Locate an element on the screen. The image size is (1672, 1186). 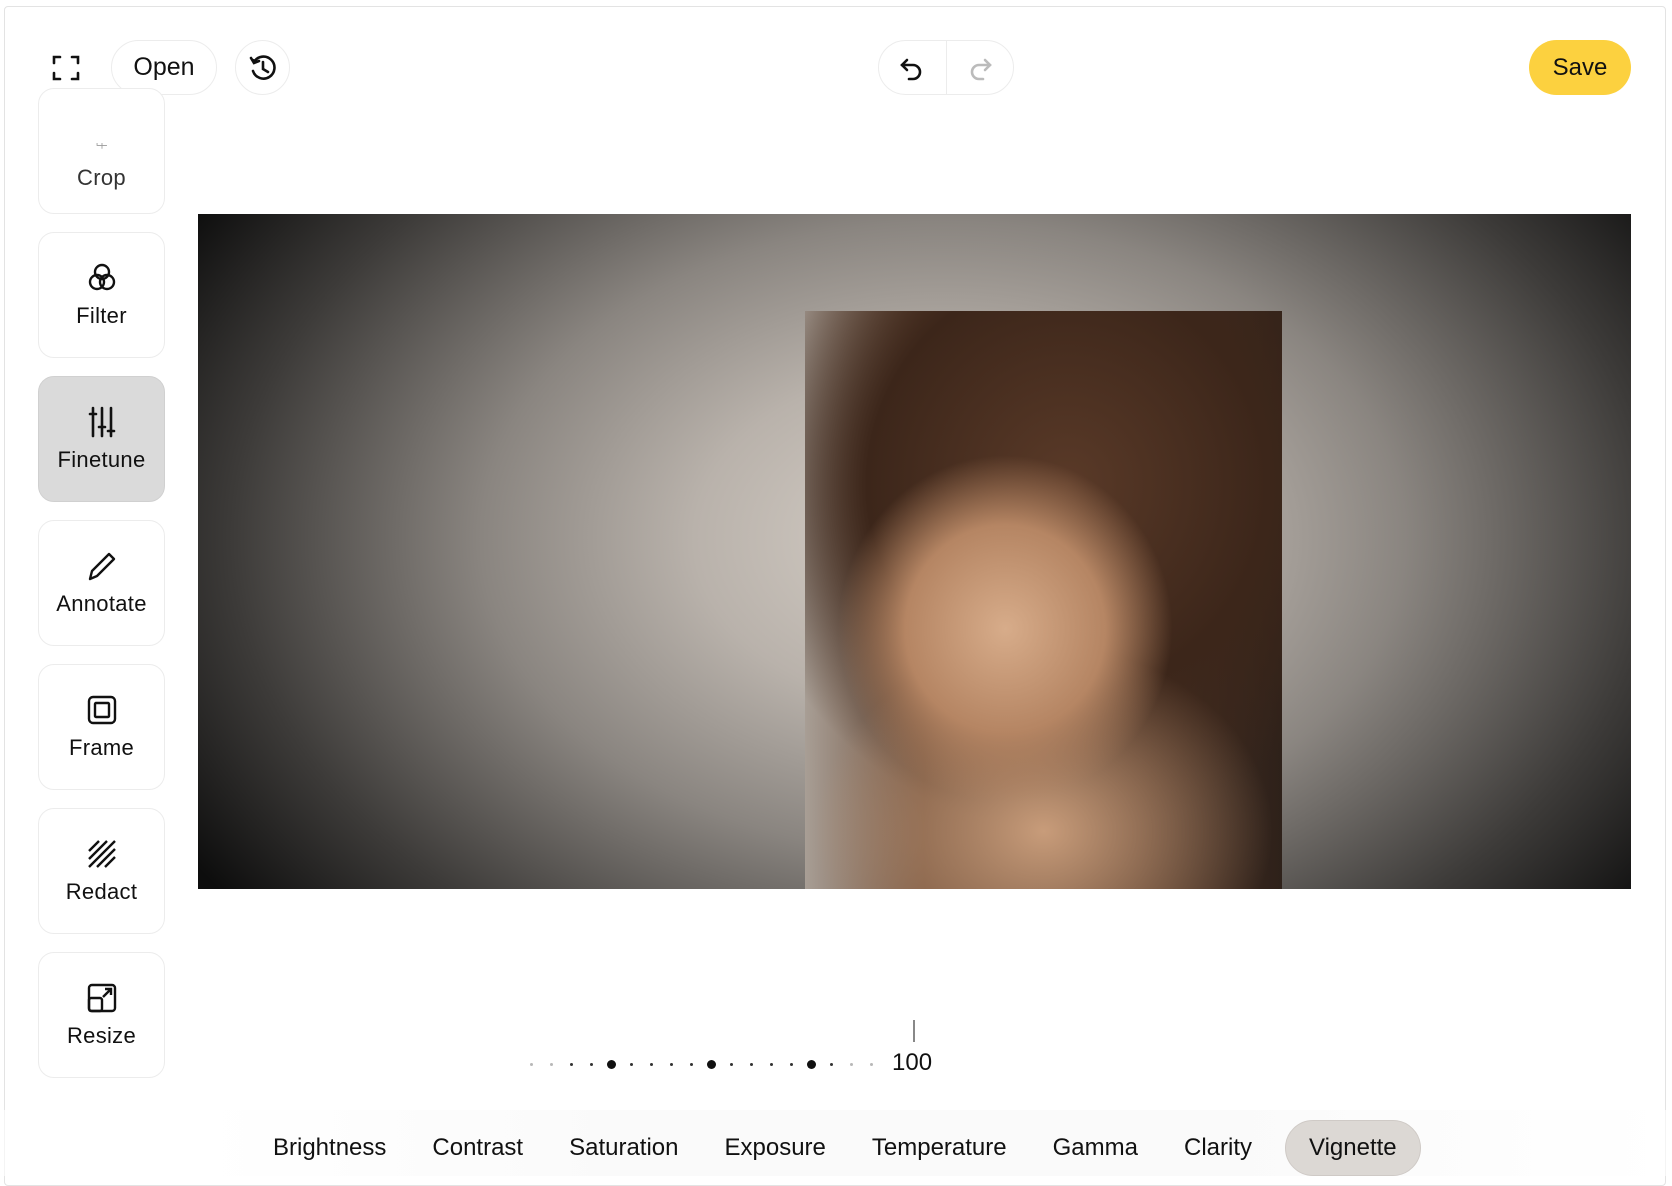
vignette-slider is located at coordinates (710, 1065).